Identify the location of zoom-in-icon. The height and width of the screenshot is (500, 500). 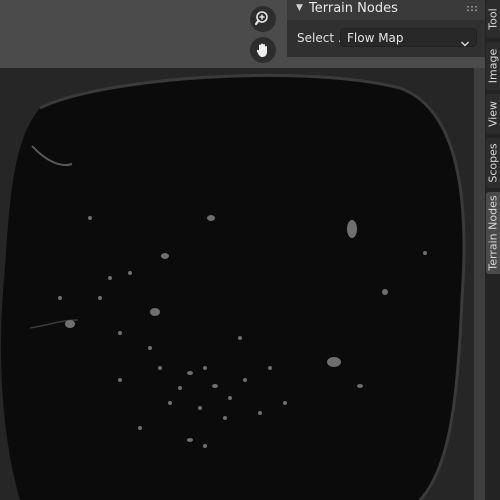
(263, 19).